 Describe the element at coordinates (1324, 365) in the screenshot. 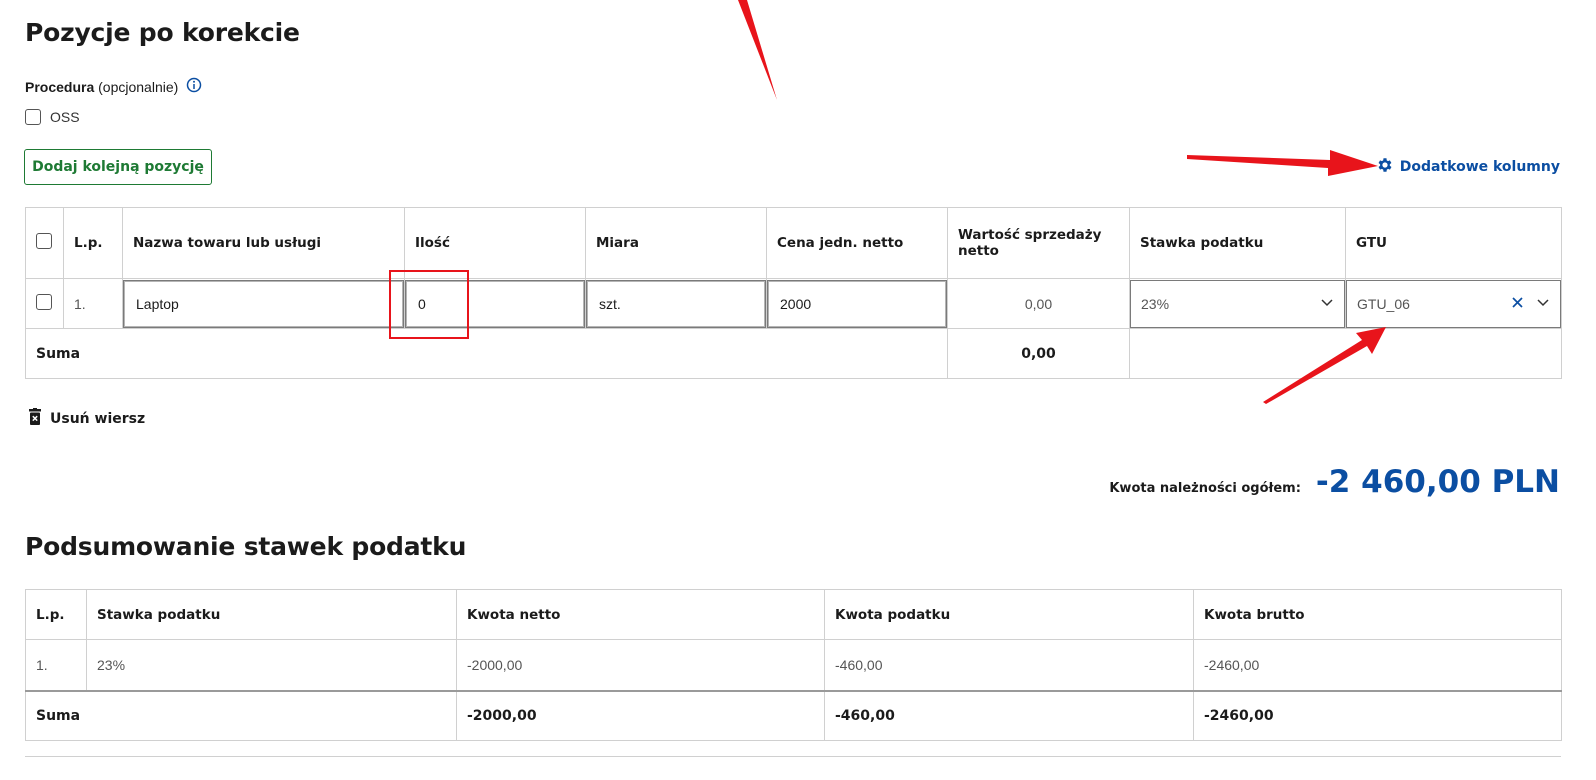

I see `annotation-arrow-gtu` at that location.